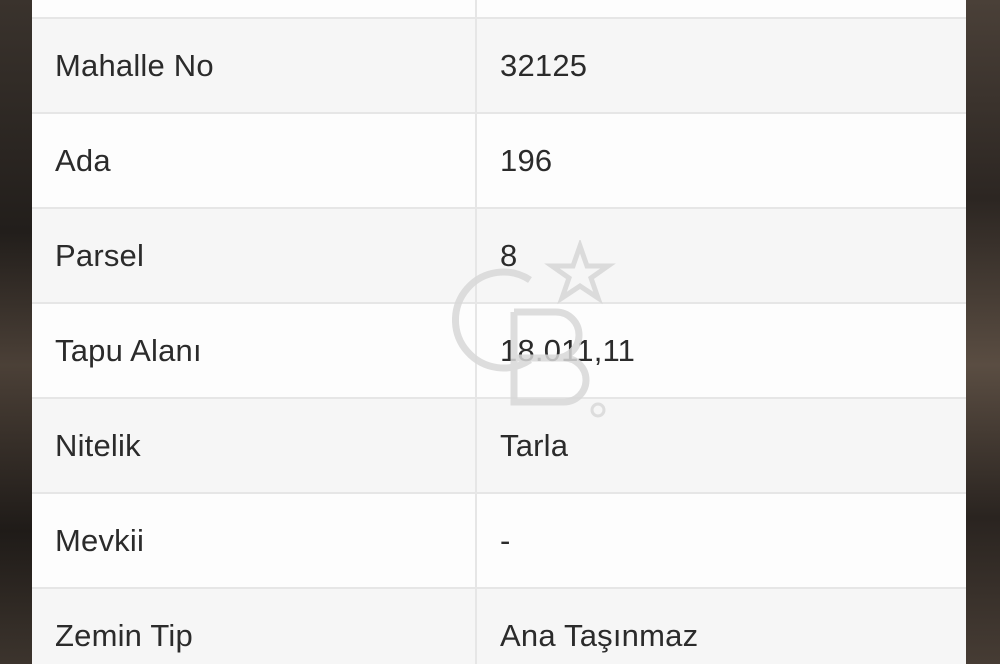 This screenshot has height=664, width=1000. Describe the element at coordinates (499, 256) in the screenshot. I see `table-row-parsel: Parsel 8` at that location.